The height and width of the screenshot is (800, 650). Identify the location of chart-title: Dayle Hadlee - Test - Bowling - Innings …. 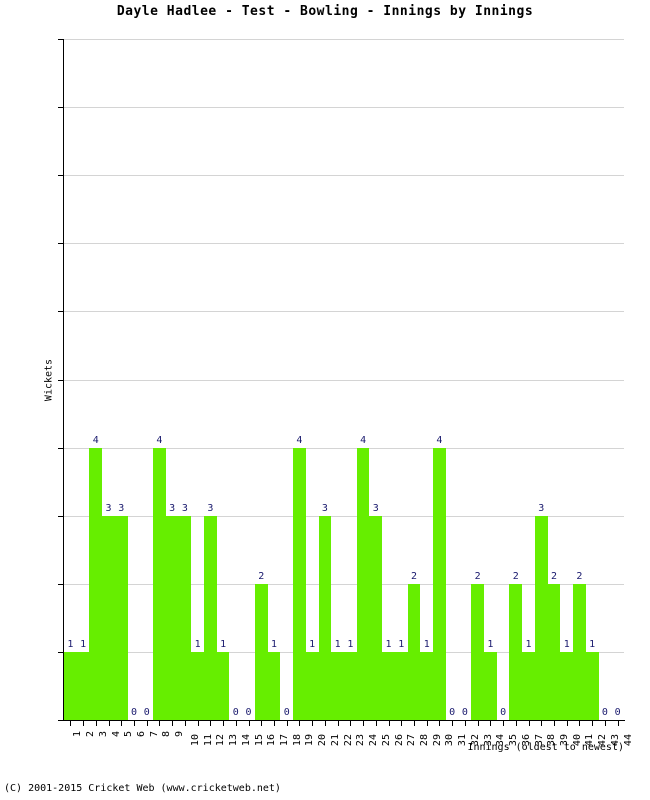
(325, 11).